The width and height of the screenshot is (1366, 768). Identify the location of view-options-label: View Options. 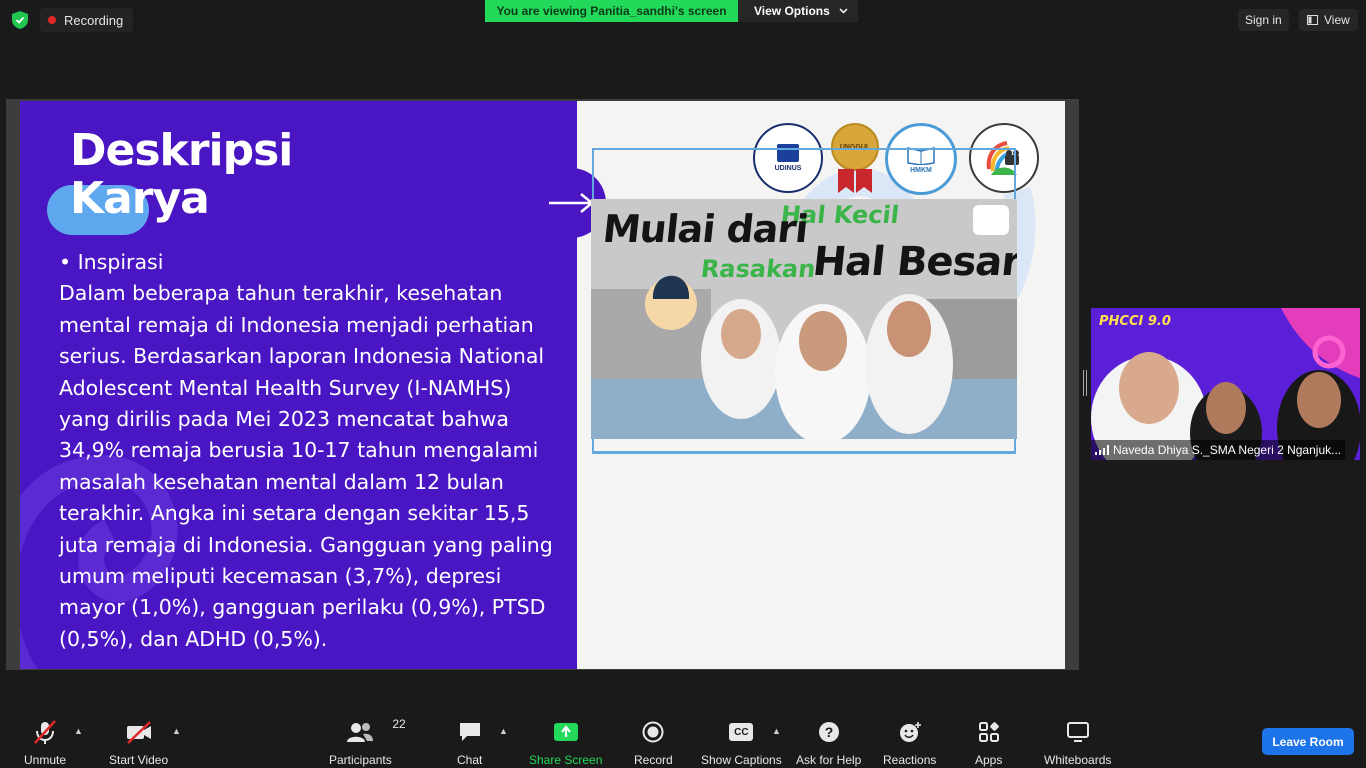
(792, 11).